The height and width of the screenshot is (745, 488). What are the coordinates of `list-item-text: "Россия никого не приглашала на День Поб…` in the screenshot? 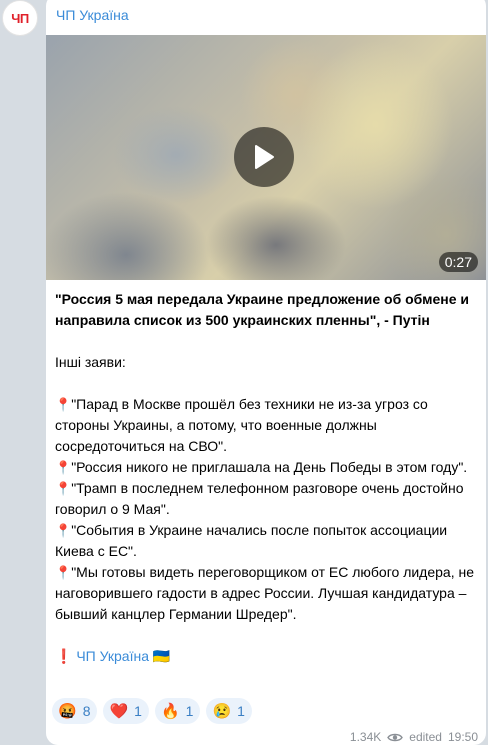 It's located at (269, 467).